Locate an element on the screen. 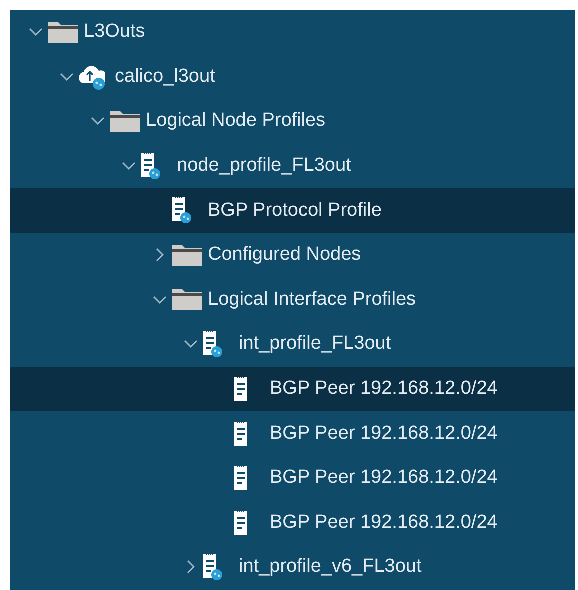 The width and height of the screenshot is (578, 590). item-label: Logical Interface Profiles is located at coordinates (312, 299).